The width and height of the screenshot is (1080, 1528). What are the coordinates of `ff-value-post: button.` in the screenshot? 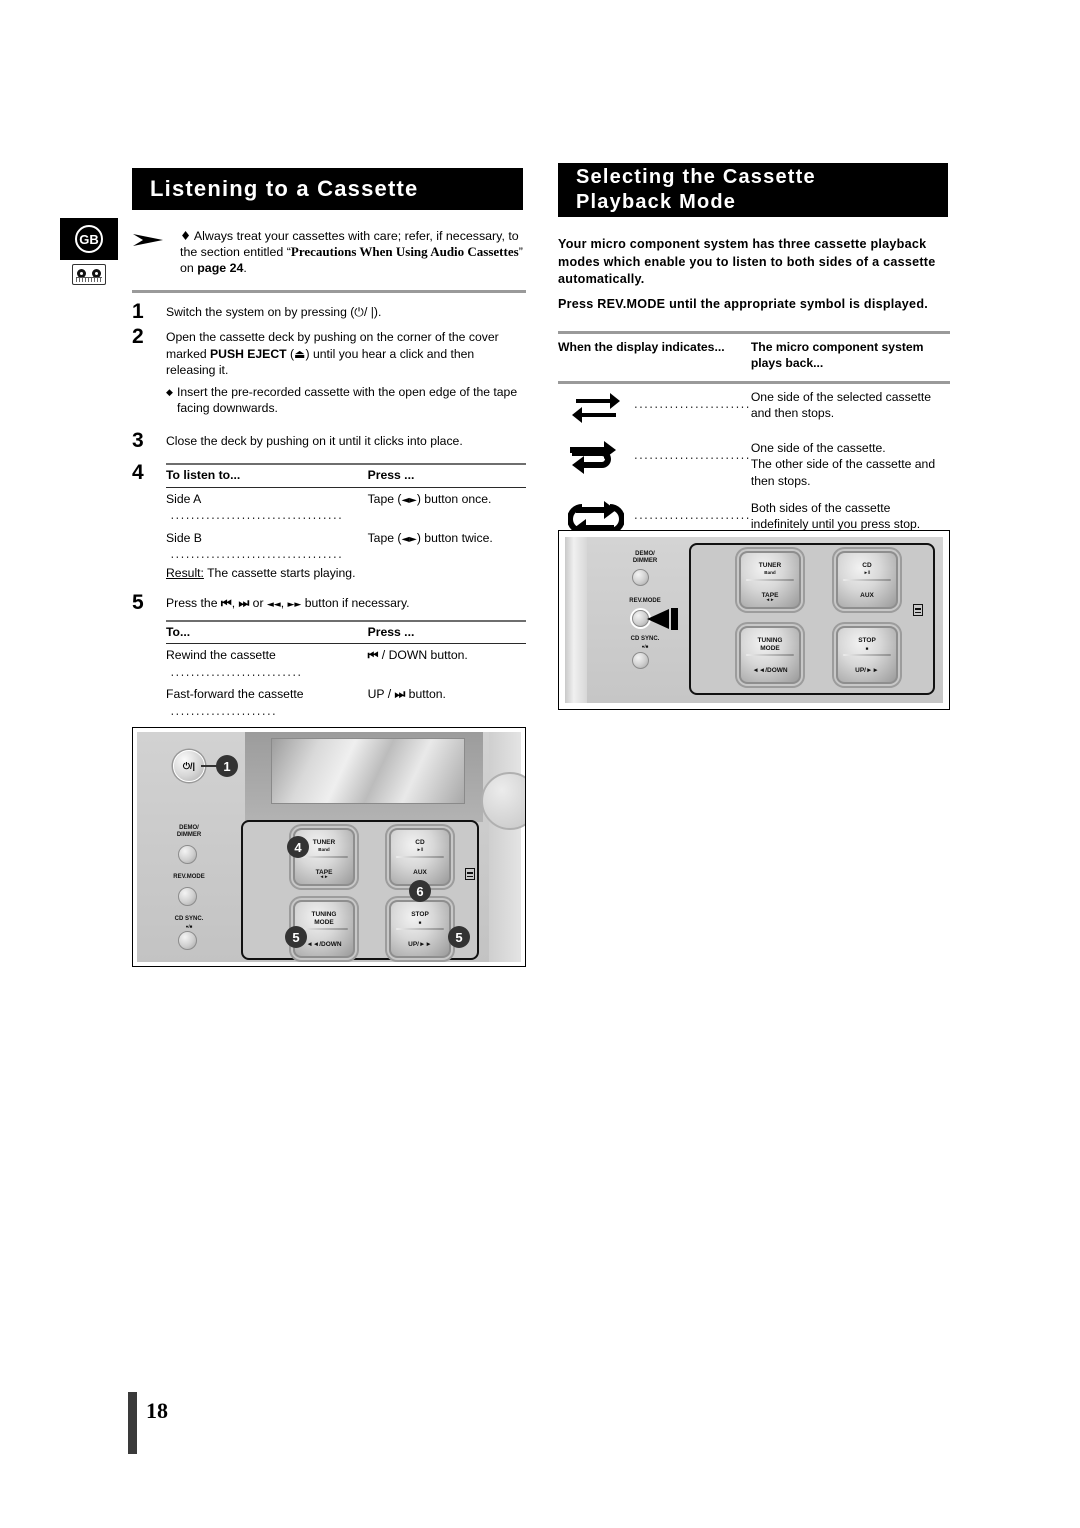 It's located at (425, 694).